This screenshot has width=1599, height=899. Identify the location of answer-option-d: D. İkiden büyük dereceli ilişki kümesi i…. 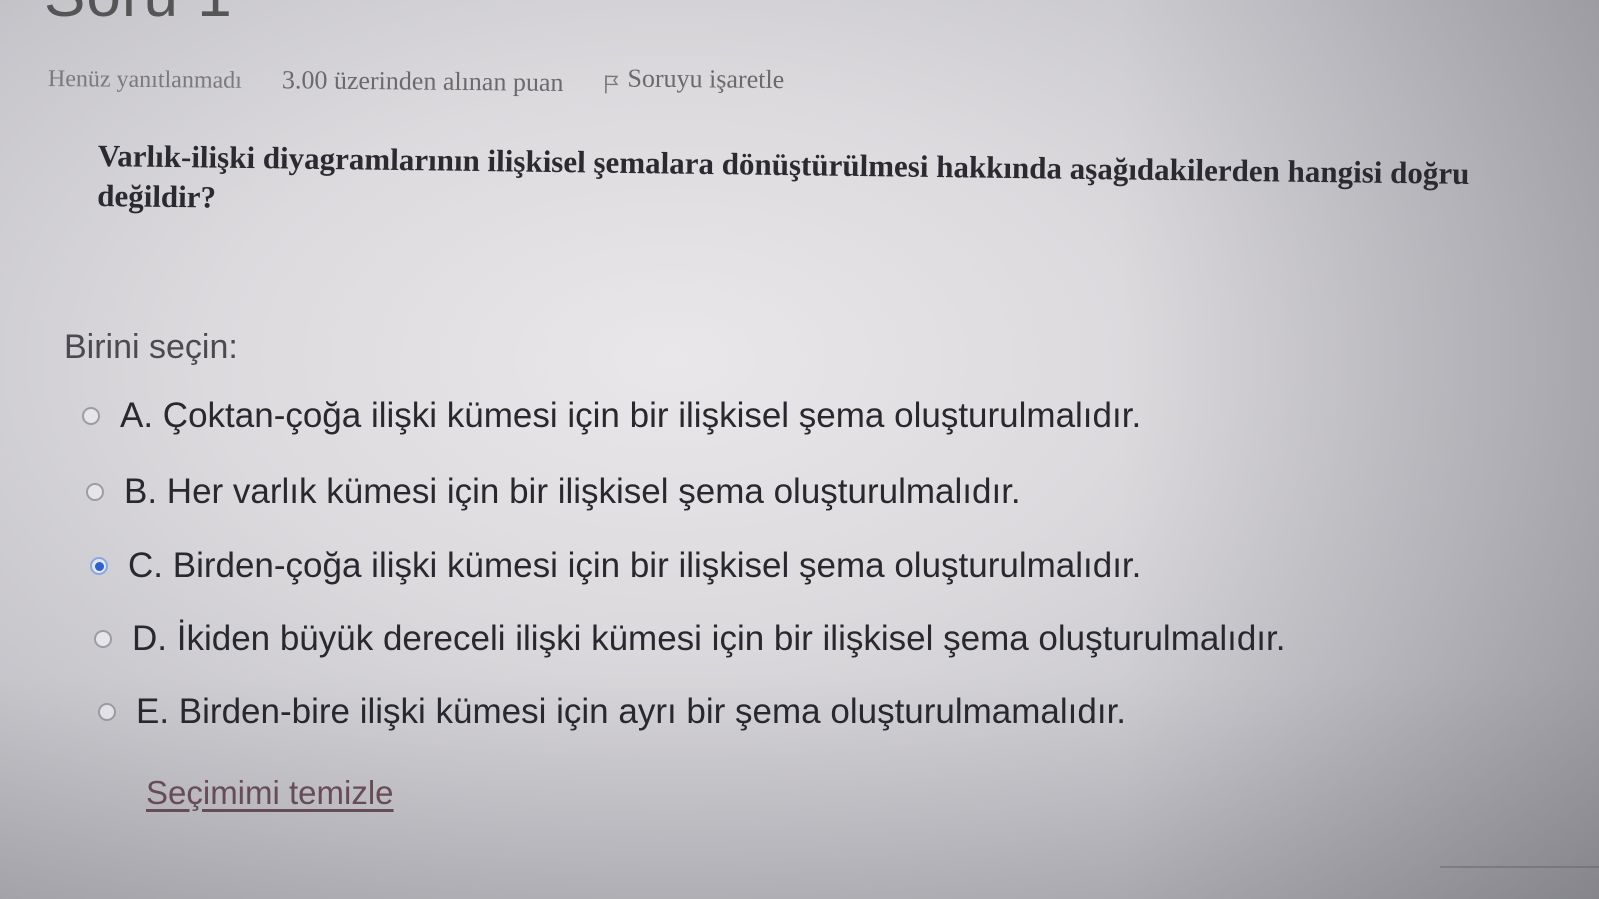
(689, 639).